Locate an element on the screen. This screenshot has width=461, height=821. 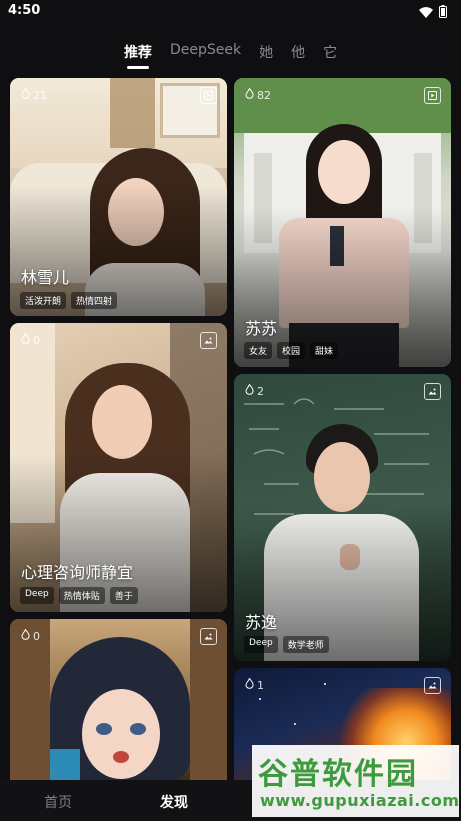
status-time: 4:50 is located at coordinates (24, 10).